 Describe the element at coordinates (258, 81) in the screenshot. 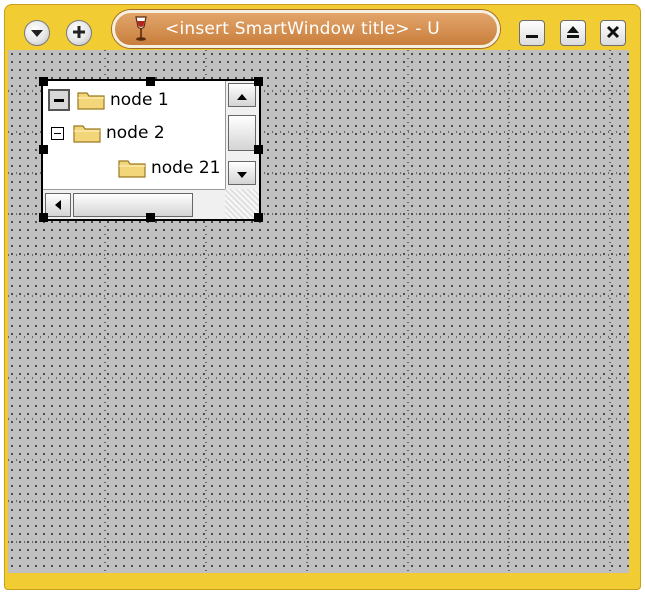

I see `resize-handle-top-right` at that location.